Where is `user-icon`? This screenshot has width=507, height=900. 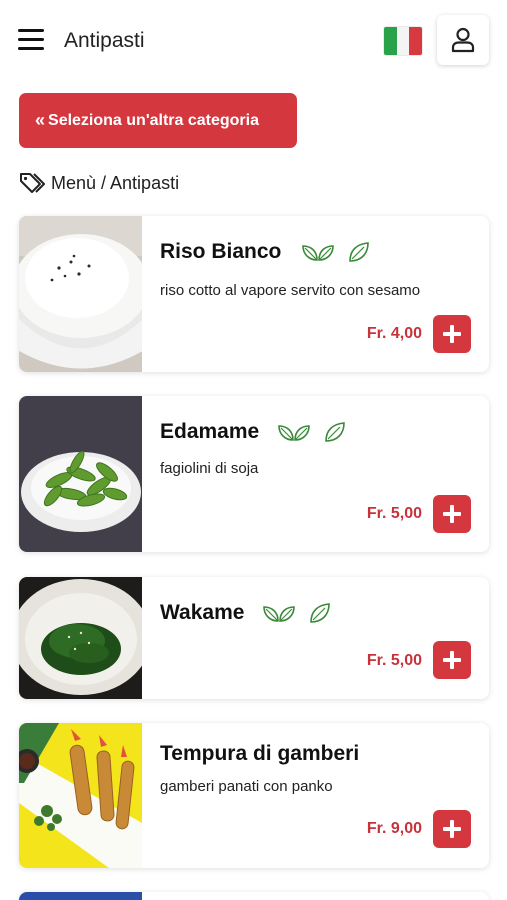
user-icon is located at coordinates (463, 40).